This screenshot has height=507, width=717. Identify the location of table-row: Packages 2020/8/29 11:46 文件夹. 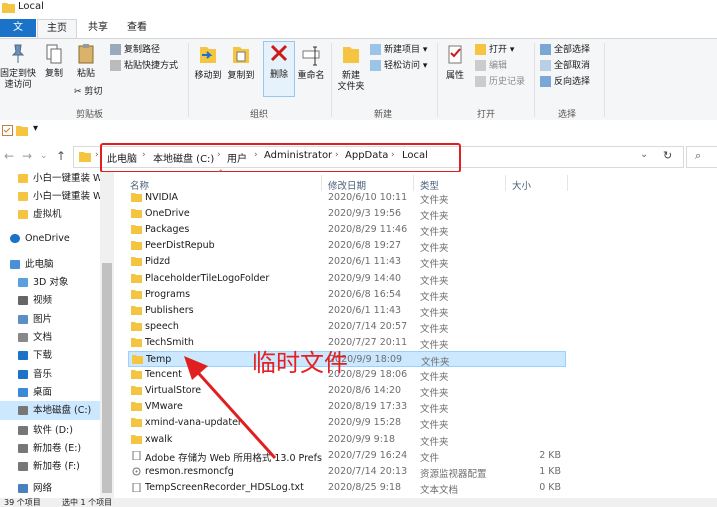
(347, 230).